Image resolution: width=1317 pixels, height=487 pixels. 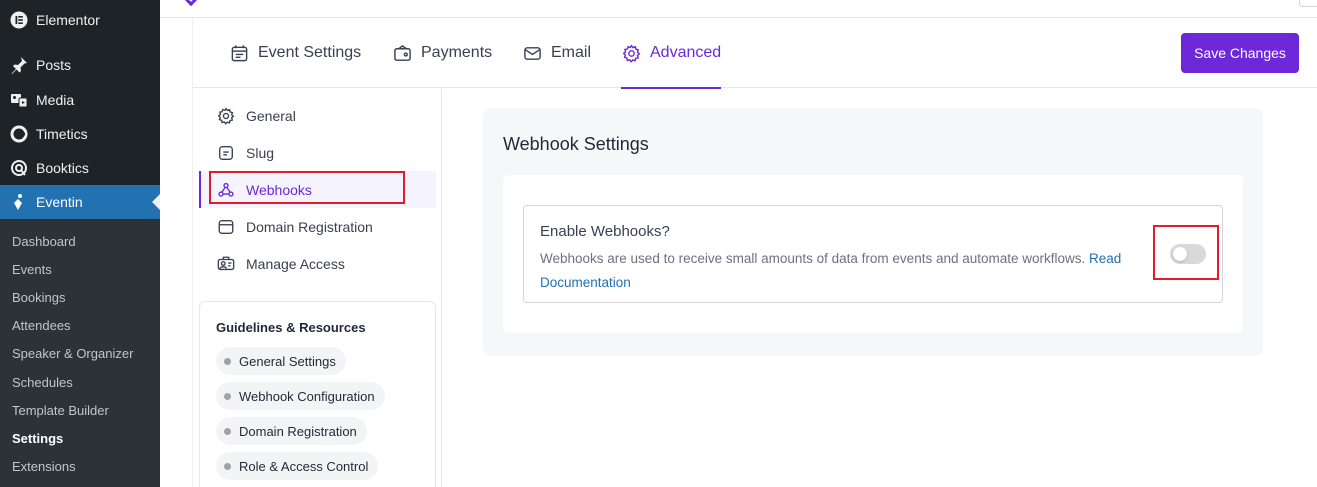 I want to click on nav-item-general: General, so click(x=317, y=115).